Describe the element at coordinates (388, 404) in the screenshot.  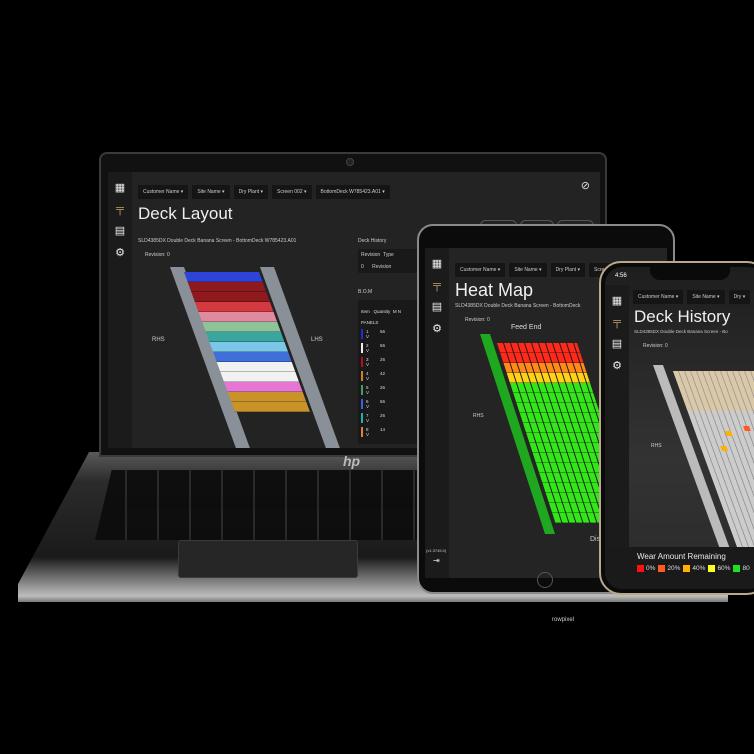
I see `bom-row: 6 56V` at that location.